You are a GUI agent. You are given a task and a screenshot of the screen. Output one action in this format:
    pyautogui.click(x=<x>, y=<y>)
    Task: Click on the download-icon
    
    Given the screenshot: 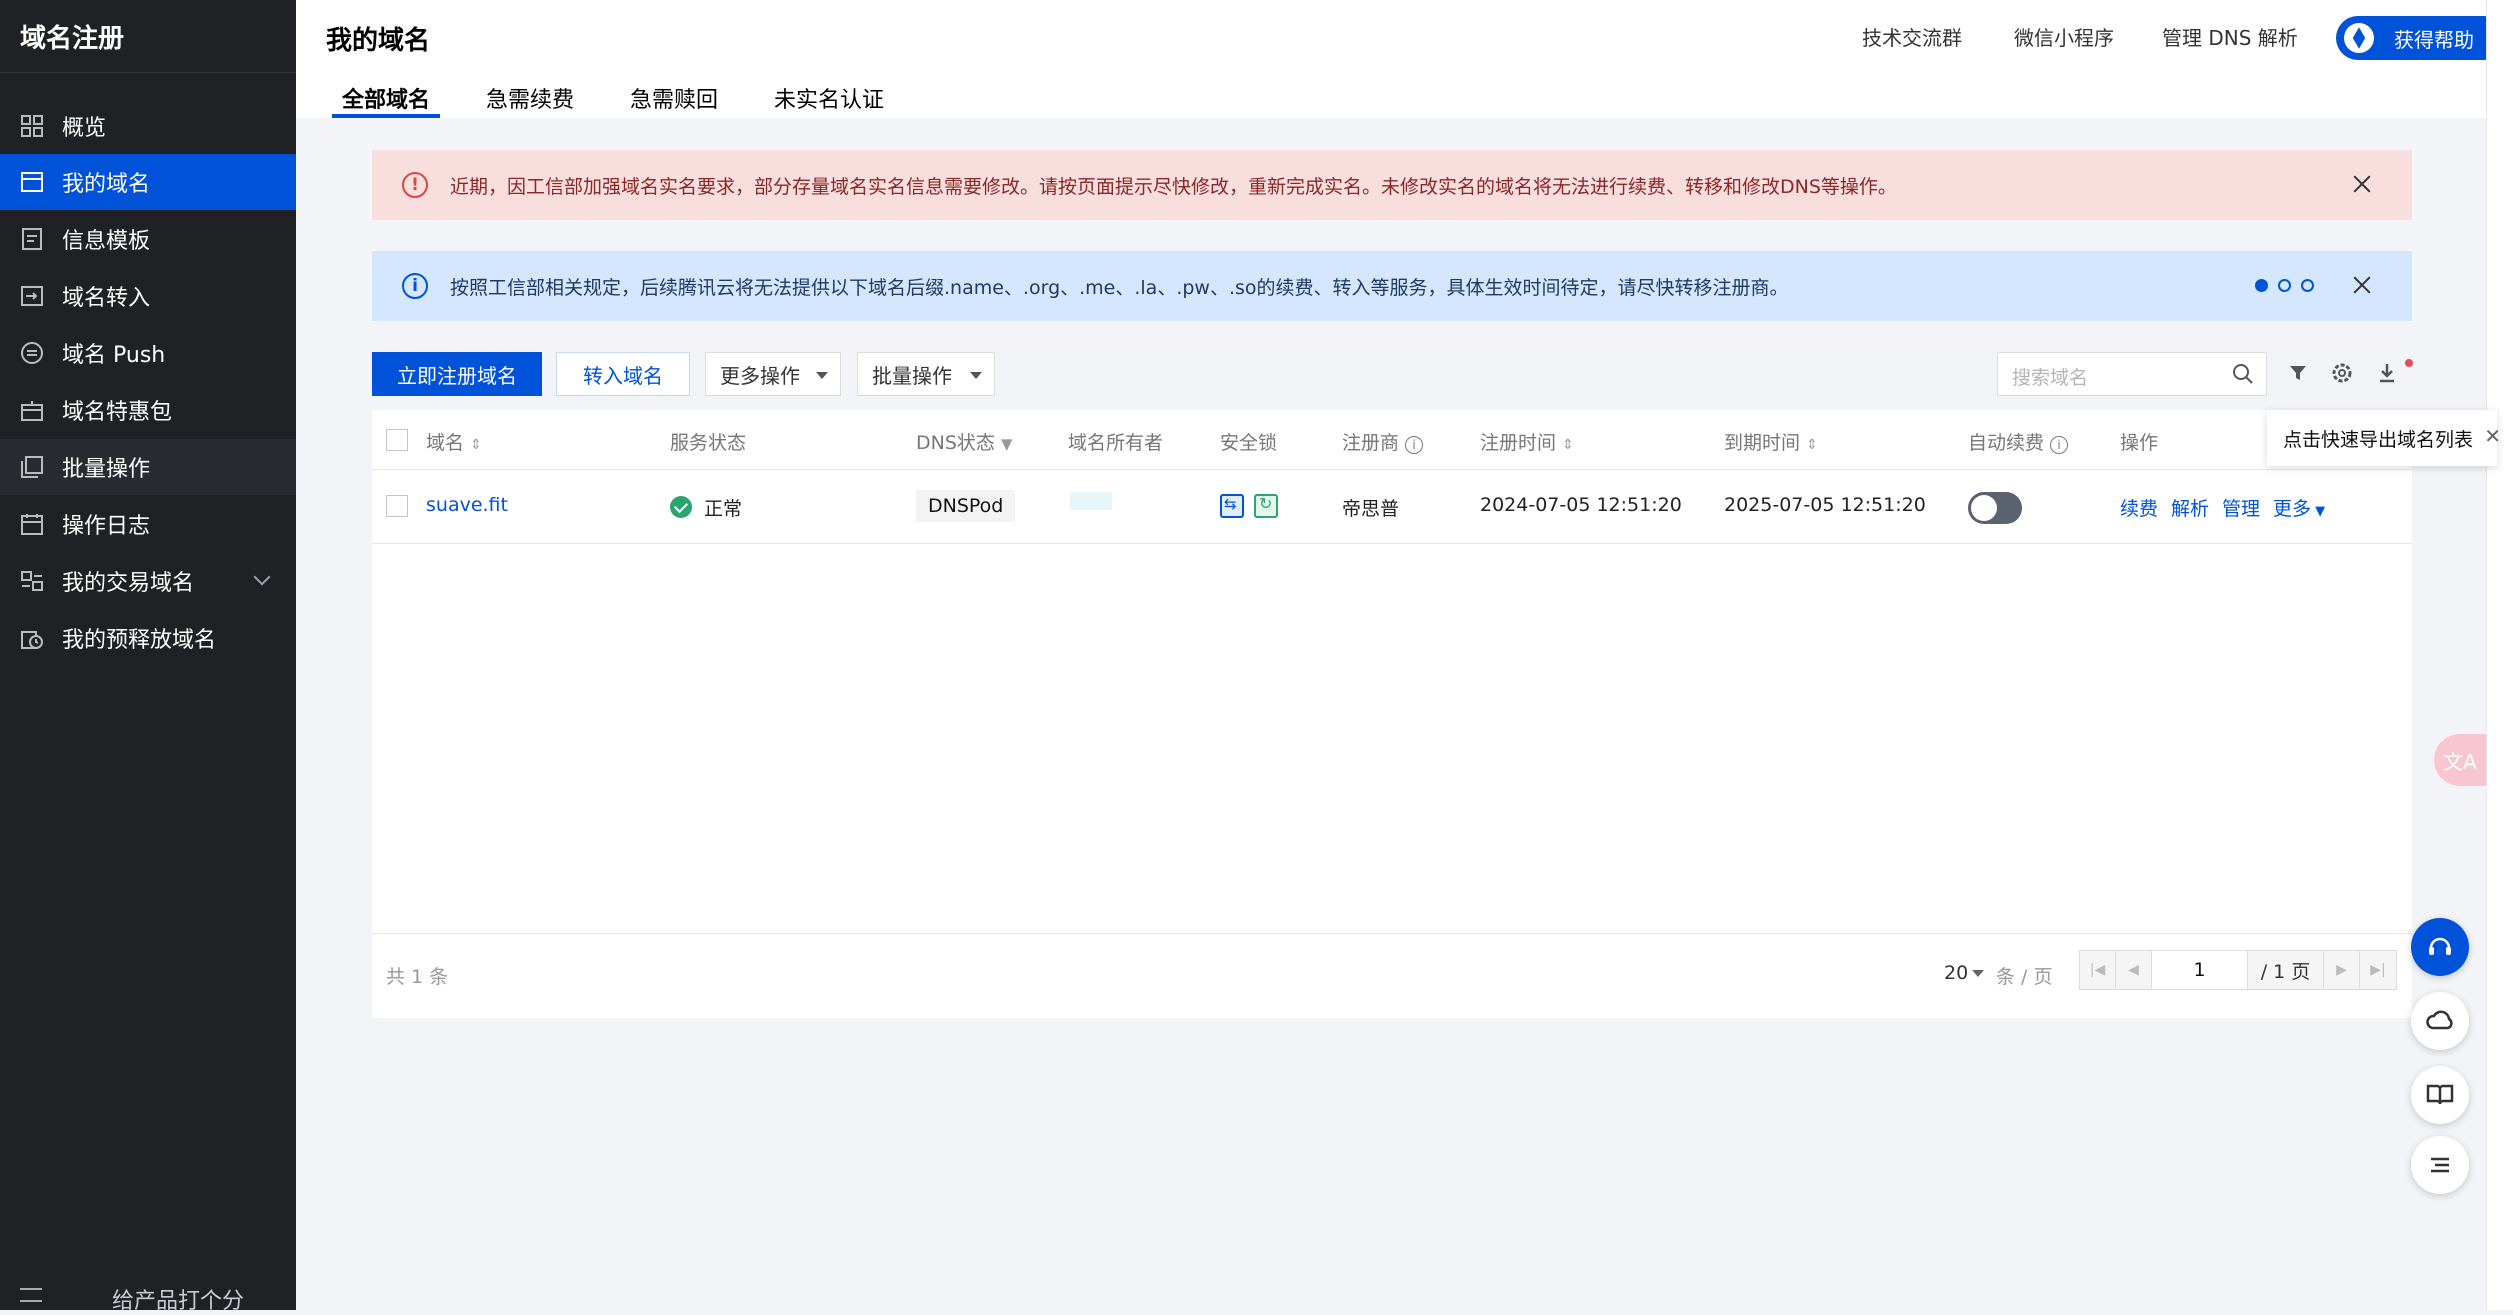 What is the action you would take?
    pyautogui.click(x=2387, y=373)
    